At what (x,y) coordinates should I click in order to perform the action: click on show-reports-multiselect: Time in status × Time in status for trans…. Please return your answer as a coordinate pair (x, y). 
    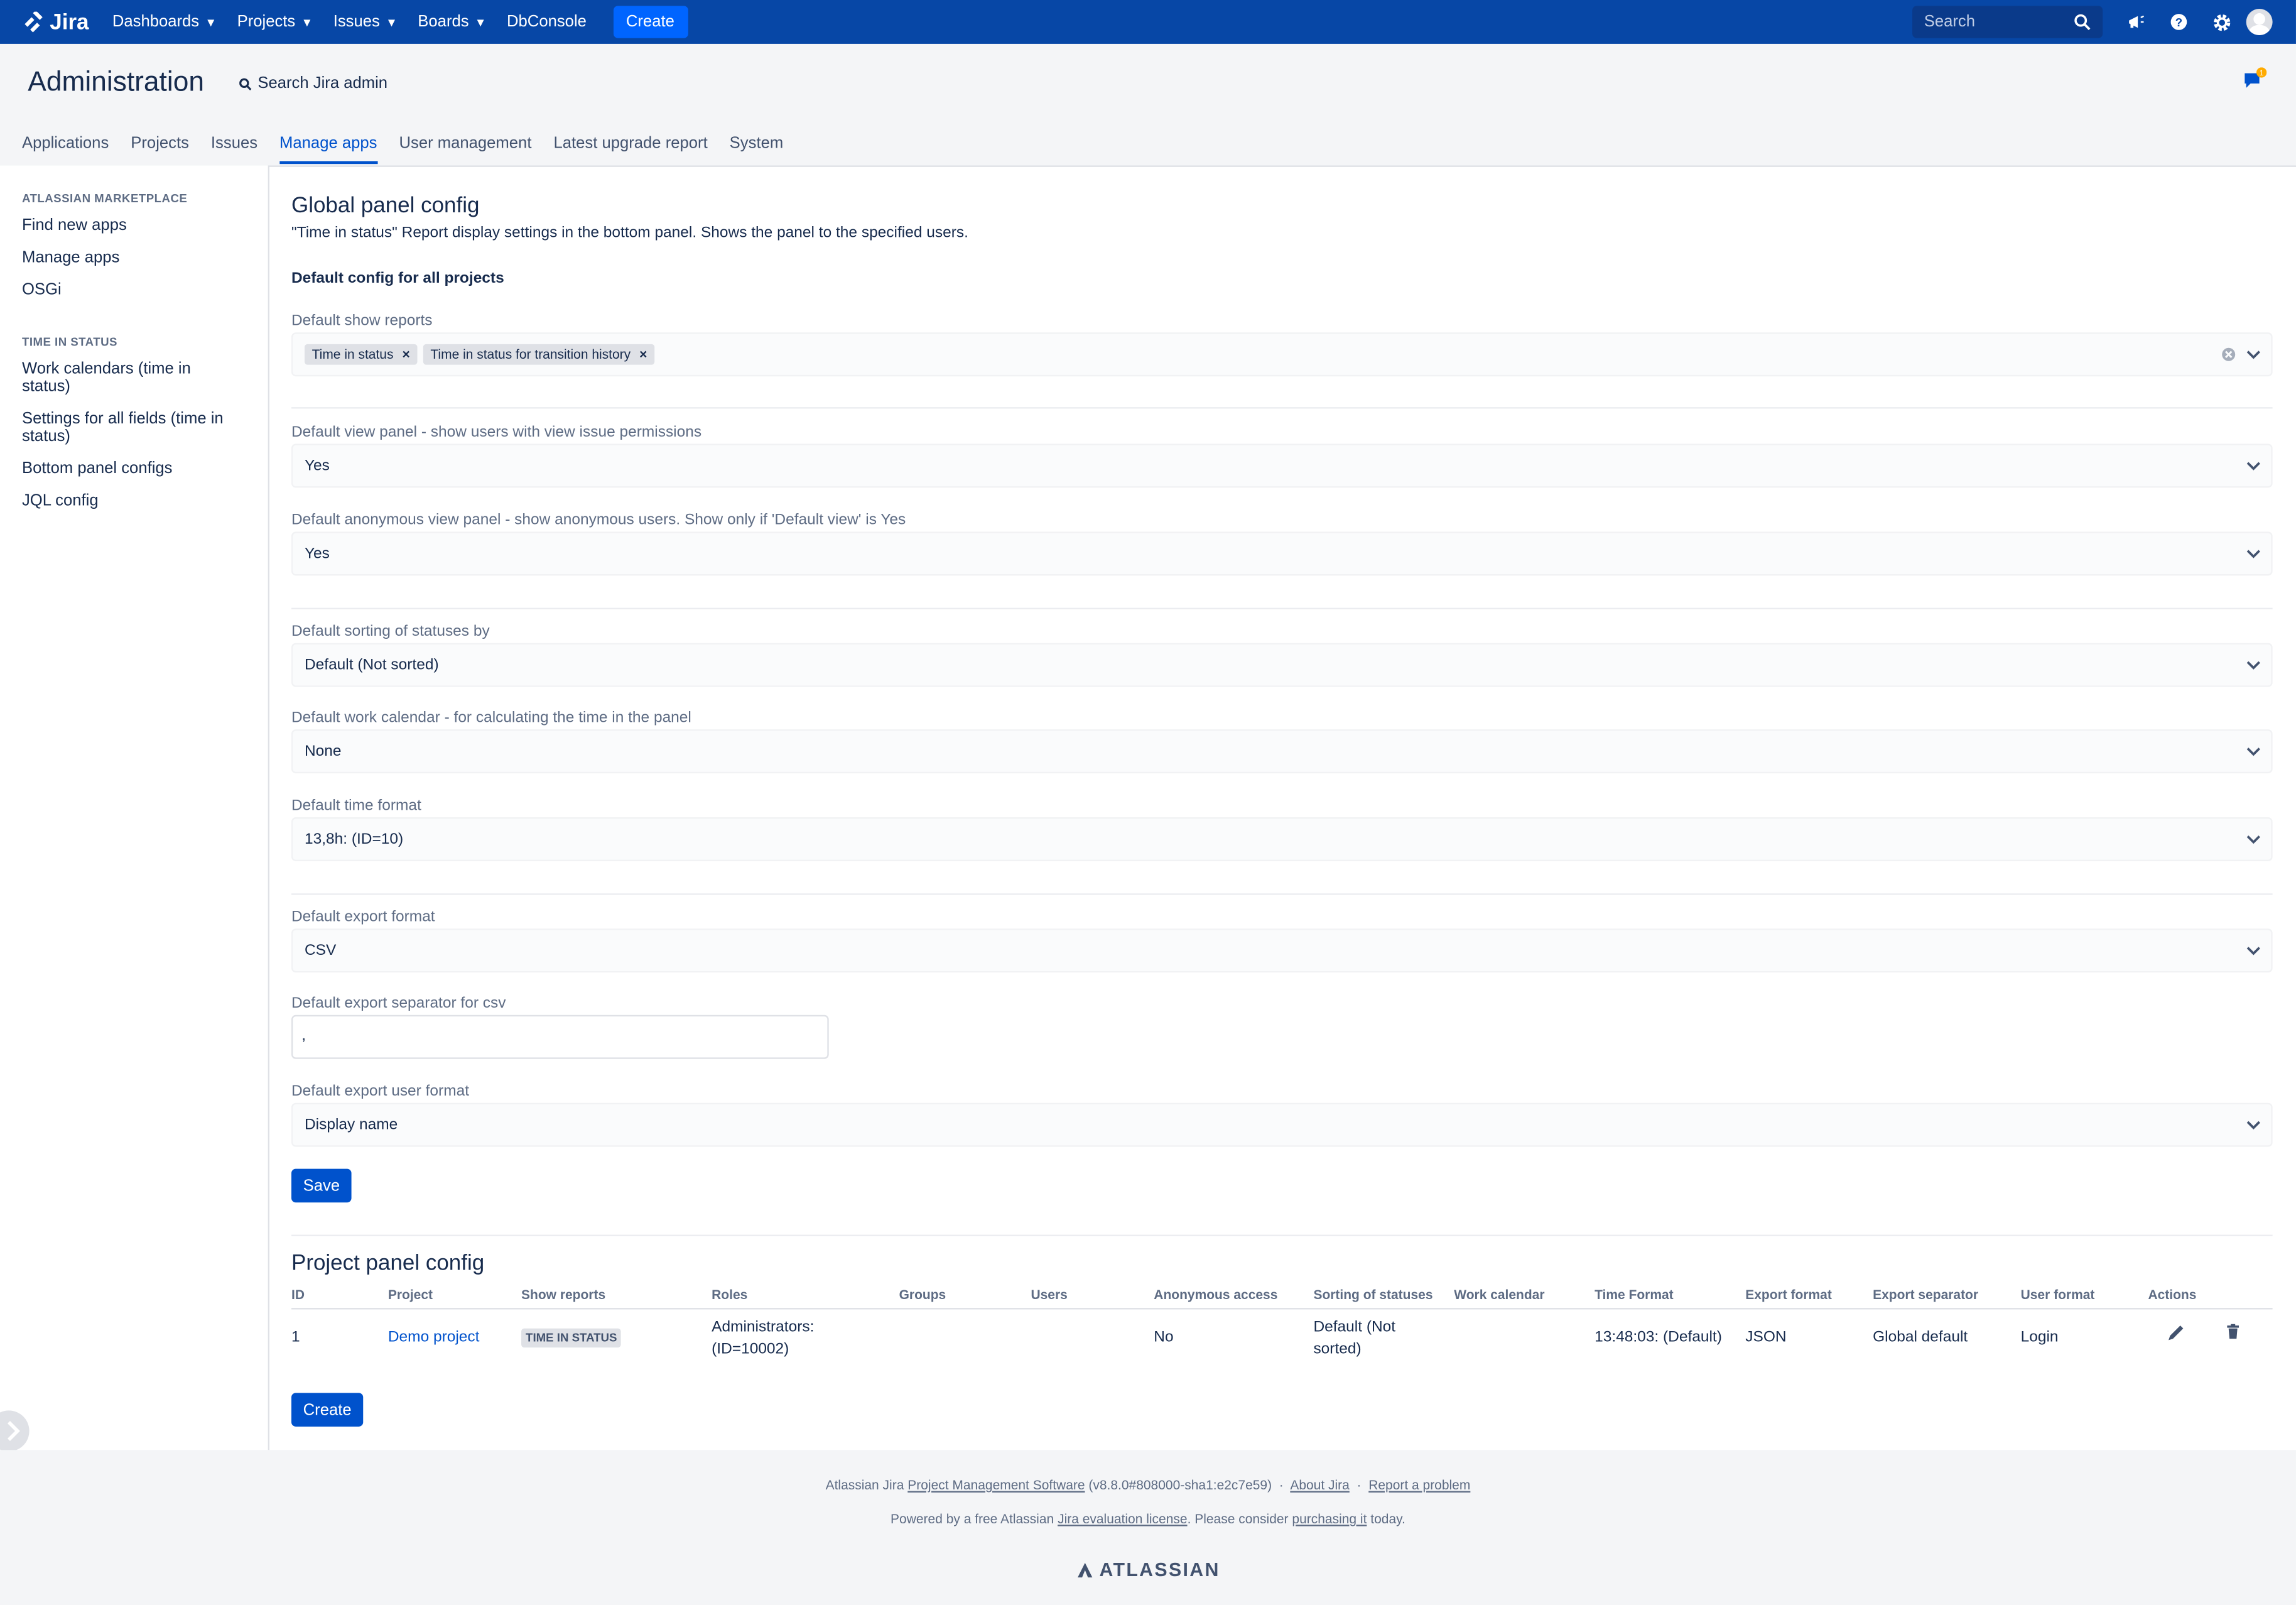
    Looking at the image, I should click on (1282, 354).